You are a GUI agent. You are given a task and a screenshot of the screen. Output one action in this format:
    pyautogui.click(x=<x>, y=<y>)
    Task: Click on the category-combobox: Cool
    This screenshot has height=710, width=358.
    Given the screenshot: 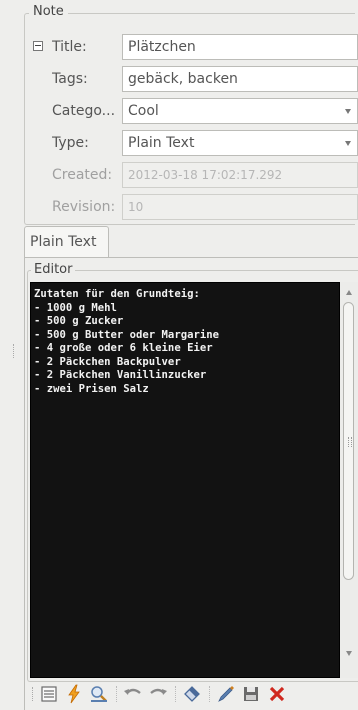 What is the action you would take?
    pyautogui.click(x=240, y=111)
    